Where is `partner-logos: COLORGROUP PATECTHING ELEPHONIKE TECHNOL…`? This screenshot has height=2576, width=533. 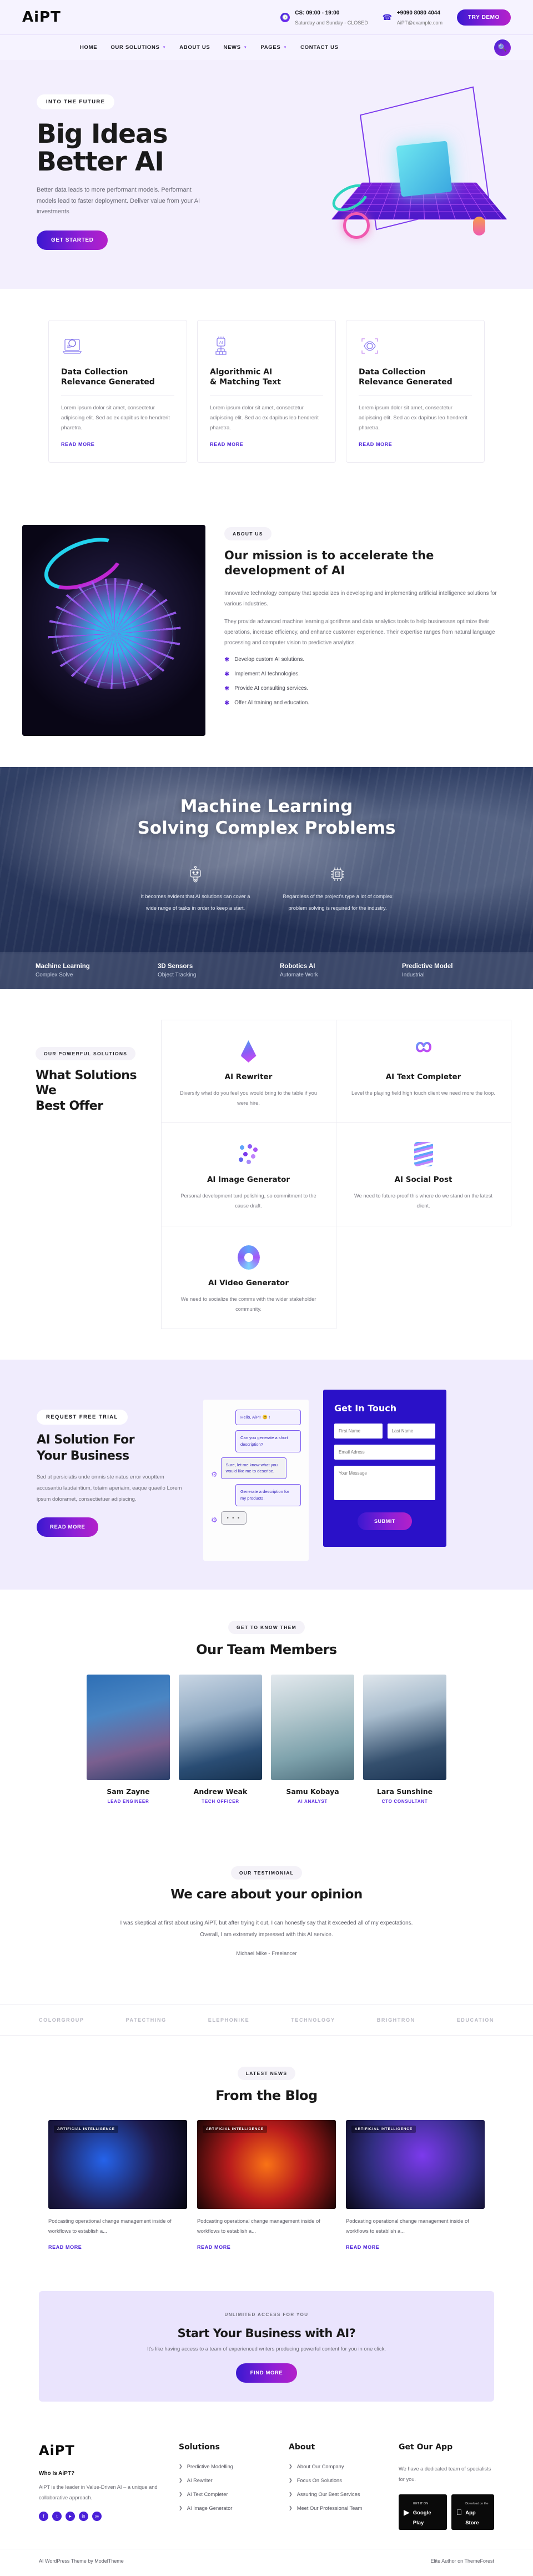 partner-logos: COLORGROUP PATECTHING ELEPHONIKE TECHNOL… is located at coordinates (266, 2020).